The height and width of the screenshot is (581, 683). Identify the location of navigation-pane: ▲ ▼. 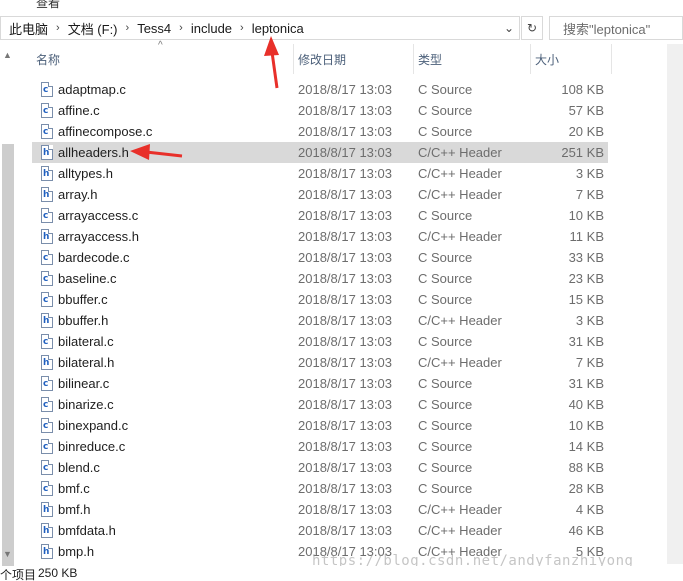
(8, 306).